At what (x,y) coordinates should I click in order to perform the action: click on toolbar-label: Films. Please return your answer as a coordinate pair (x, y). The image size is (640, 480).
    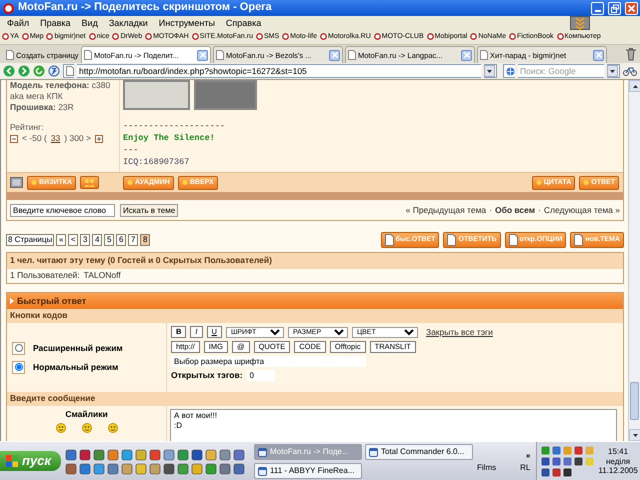
    Looking at the image, I should click on (486, 467).